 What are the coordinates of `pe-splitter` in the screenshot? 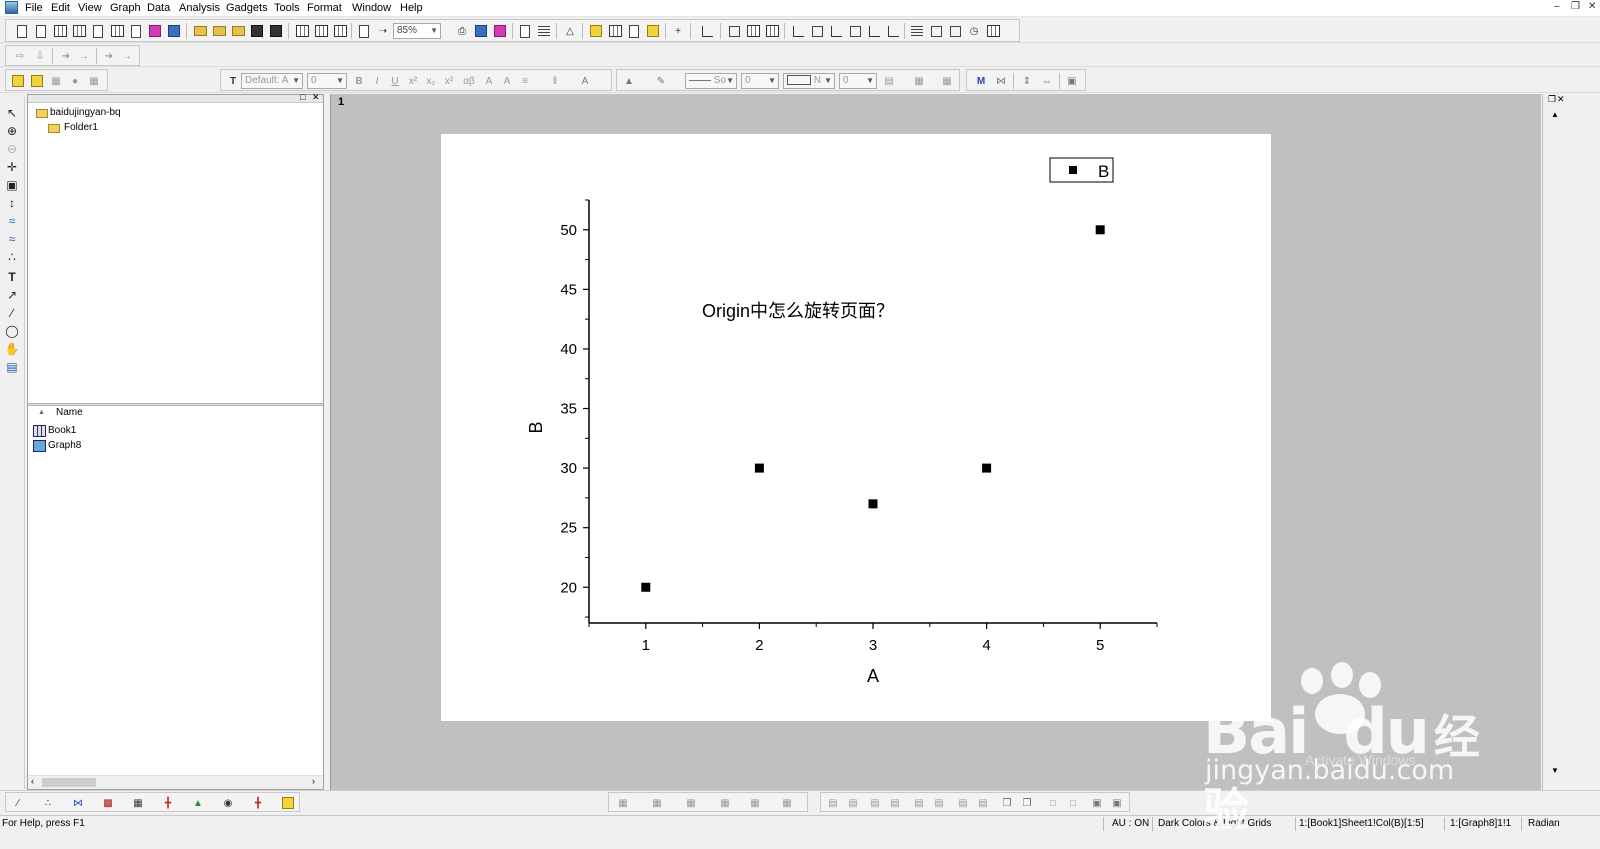 It's located at (175, 404).